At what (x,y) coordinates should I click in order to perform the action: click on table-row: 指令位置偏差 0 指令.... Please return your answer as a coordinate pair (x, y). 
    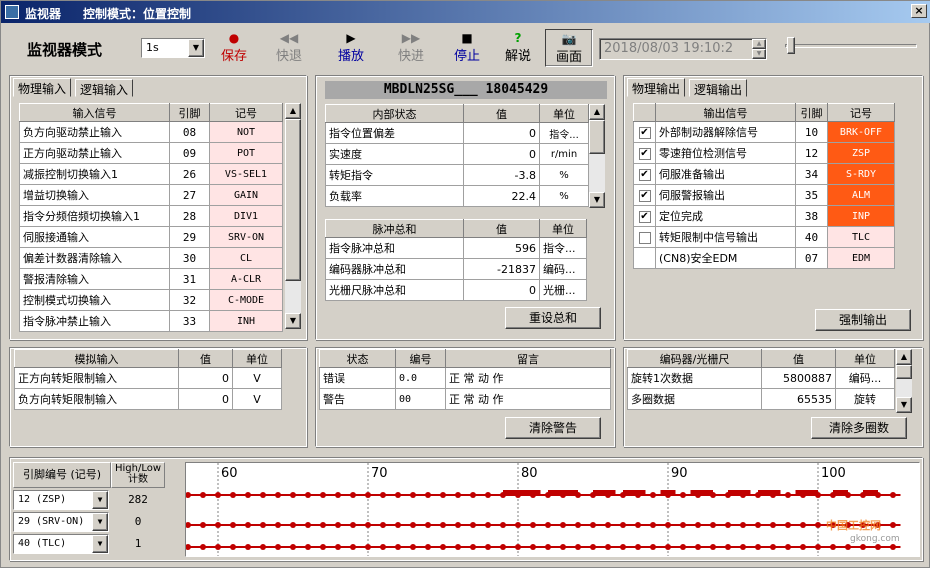
    Looking at the image, I should click on (457, 133).